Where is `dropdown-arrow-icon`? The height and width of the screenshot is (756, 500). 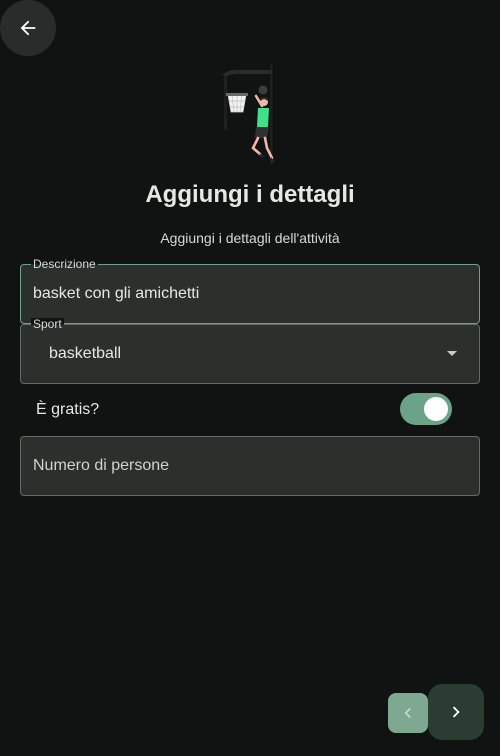 dropdown-arrow-icon is located at coordinates (452, 353).